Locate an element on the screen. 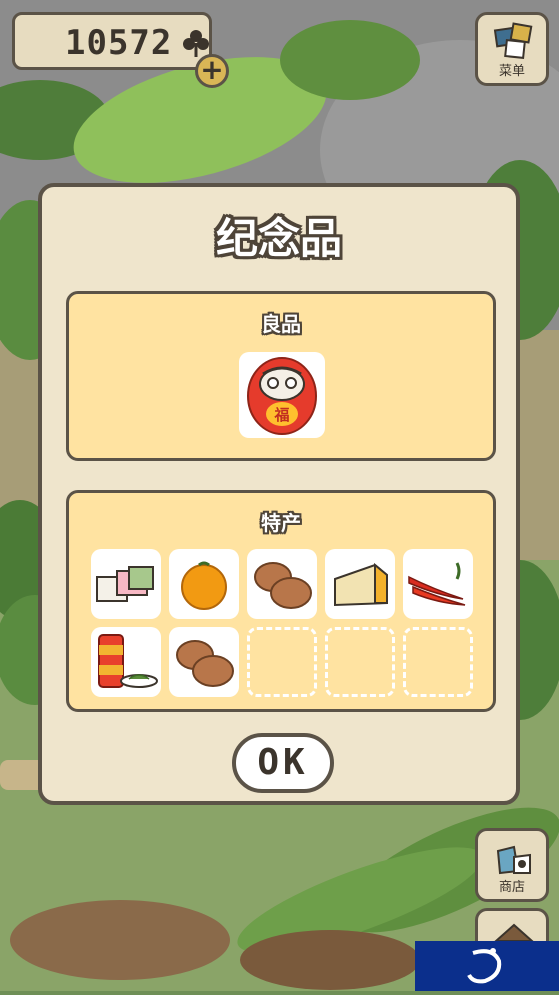  good-items-title: 良品 is located at coordinates (281, 324).